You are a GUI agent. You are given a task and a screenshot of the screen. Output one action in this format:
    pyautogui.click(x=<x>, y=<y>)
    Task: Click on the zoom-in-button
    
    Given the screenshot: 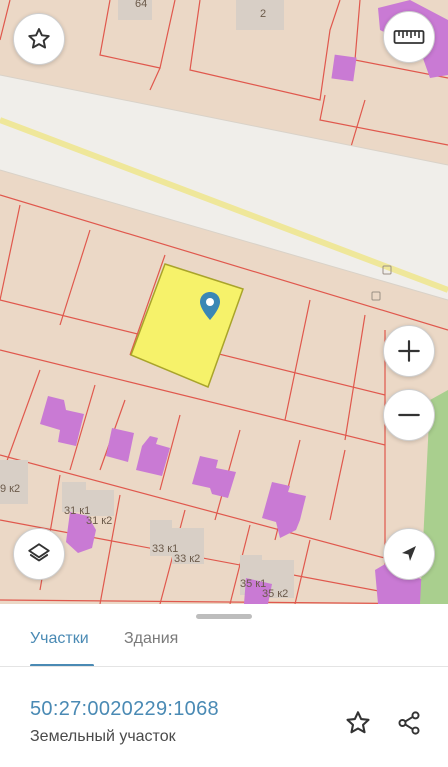 What is the action you would take?
    pyautogui.click(x=409, y=351)
    